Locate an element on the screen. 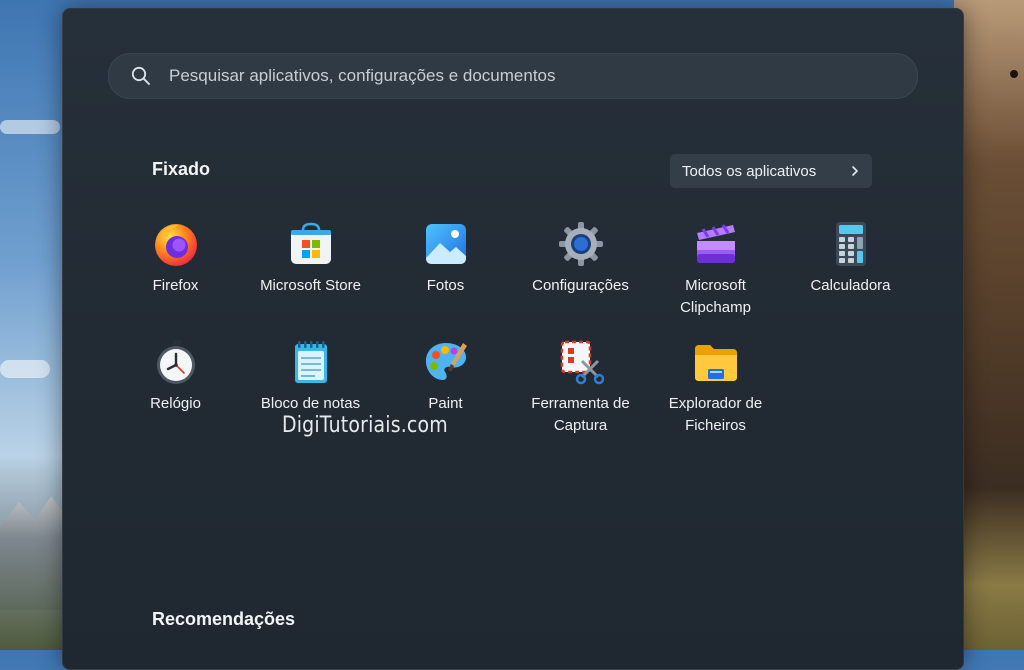  file-explorer-folder-icon is located at coordinates (715, 363).